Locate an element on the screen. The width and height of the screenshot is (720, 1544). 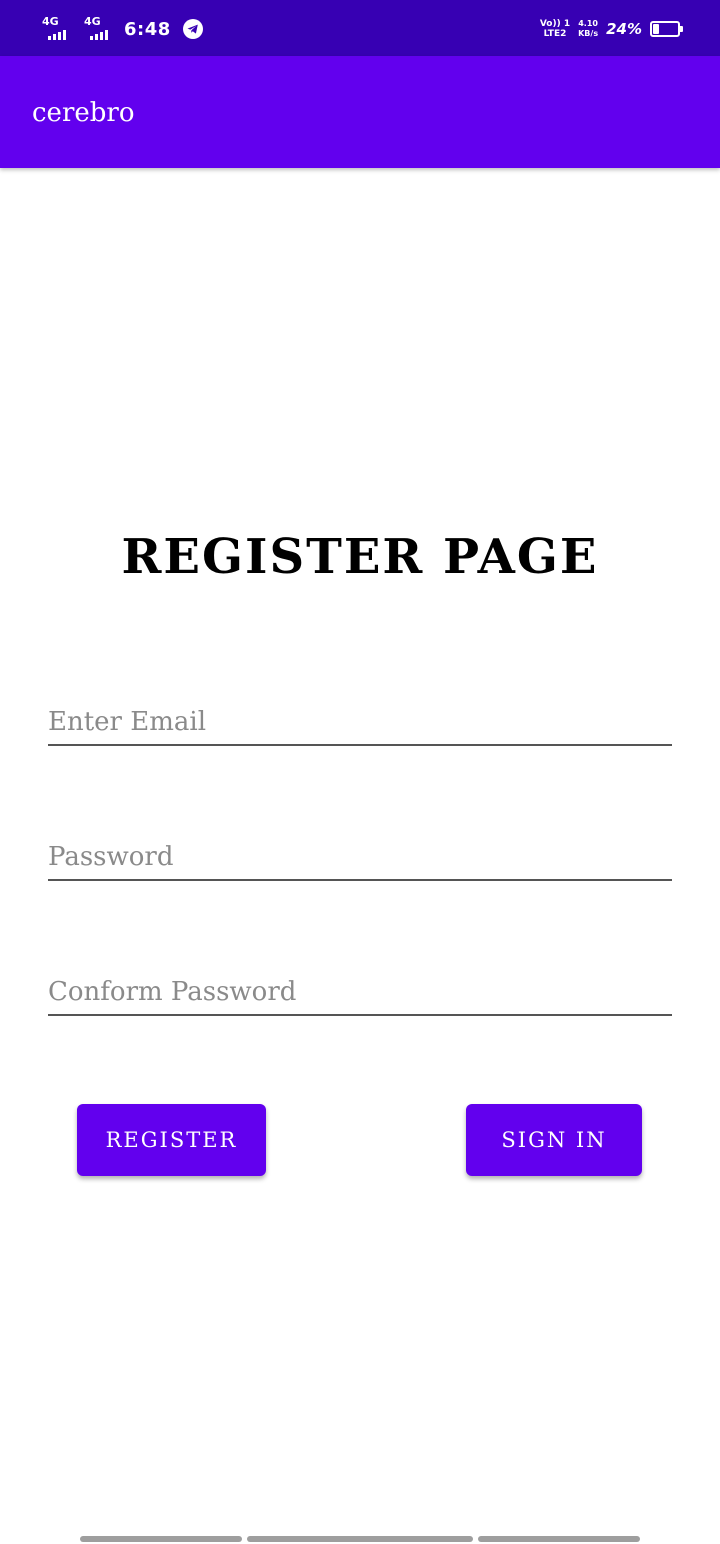
network-speed: 4.10 KB/s is located at coordinates (588, 29).